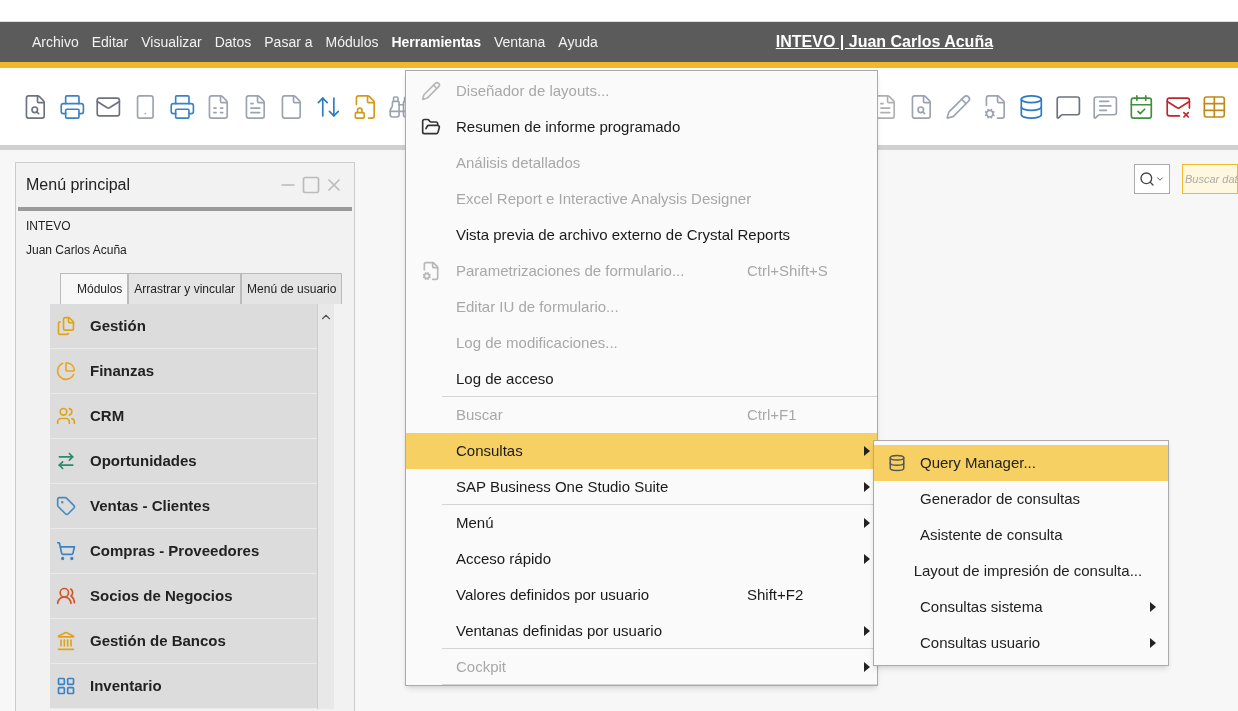 The height and width of the screenshot is (711, 1238). Describe the element at coordinates (641, 559) in the screenshot. I see `menu-item: Acceso rápido` at that location.